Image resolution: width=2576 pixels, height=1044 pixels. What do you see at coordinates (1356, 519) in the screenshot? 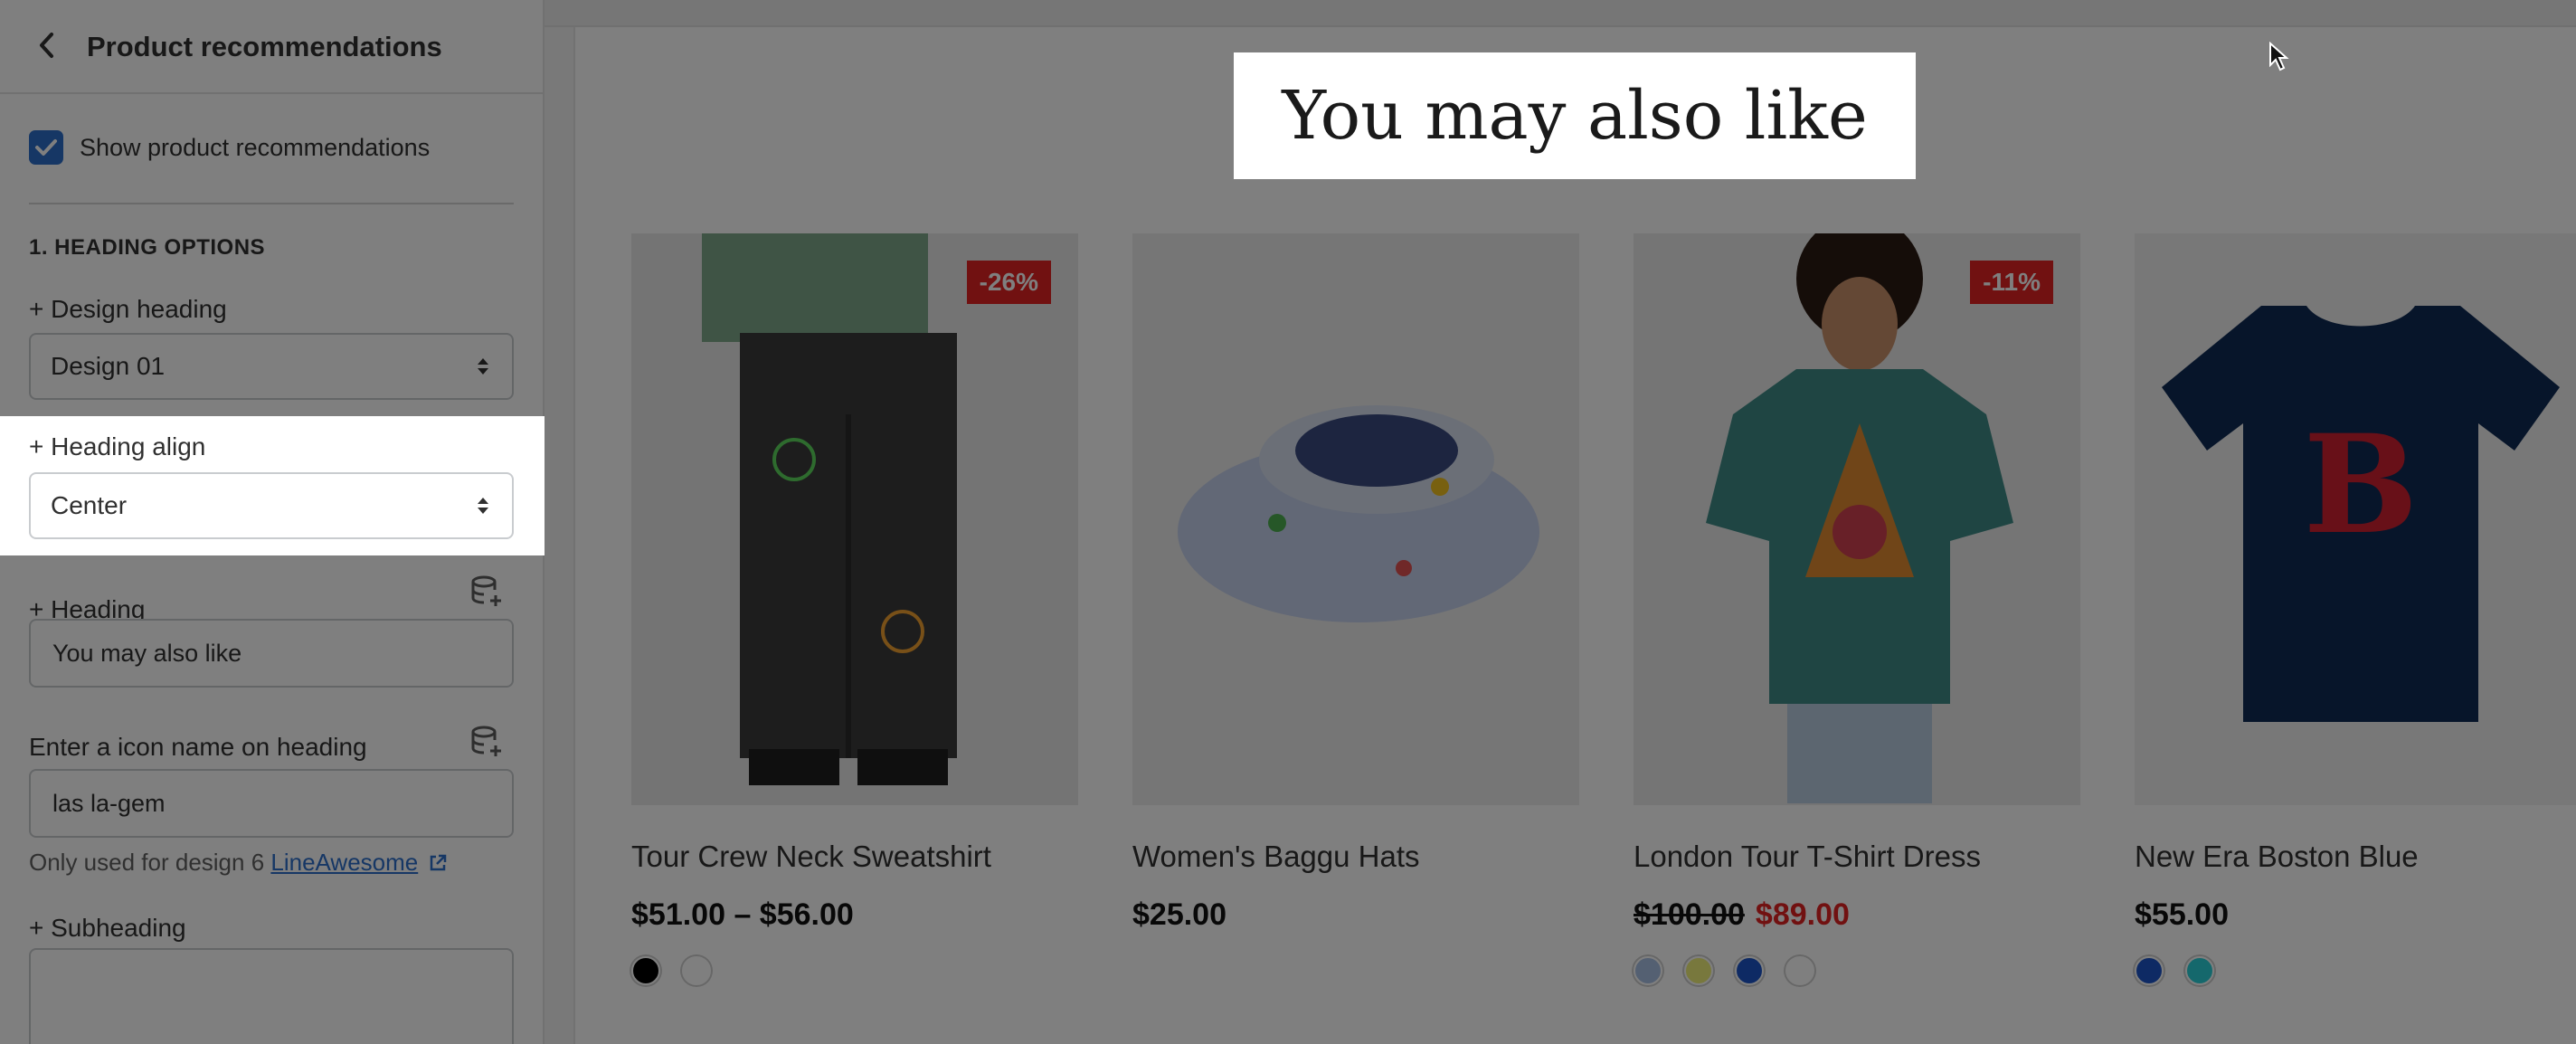
I see `product-image-baggu-hat` at bounding box center [1356, 519].